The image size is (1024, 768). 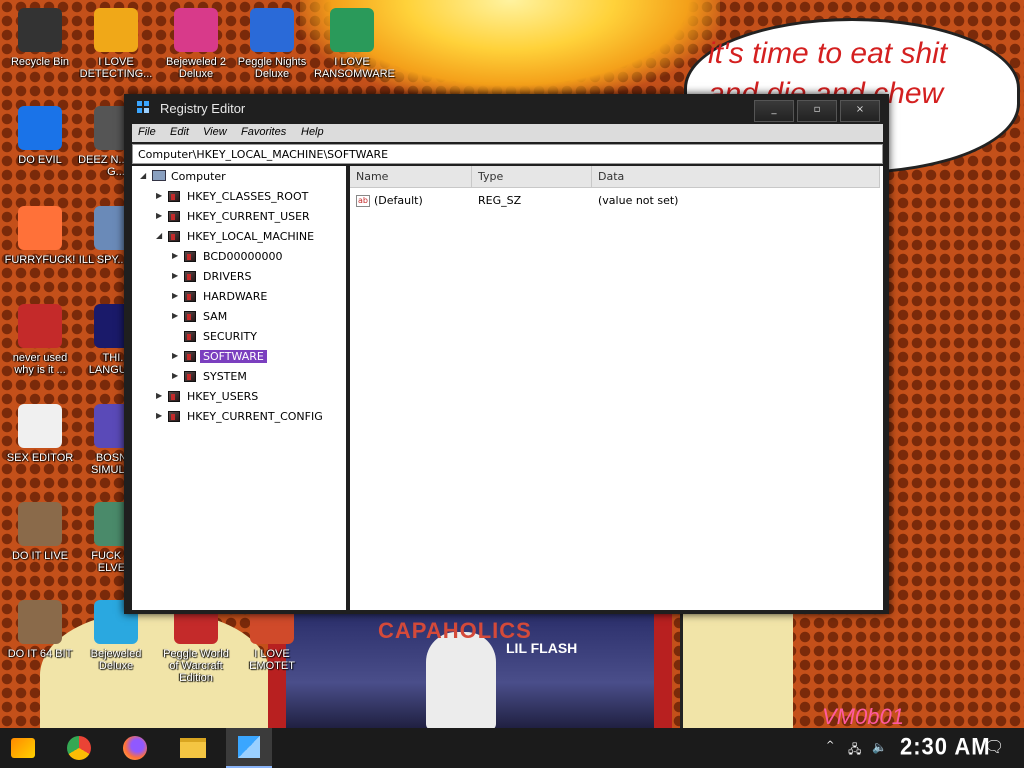 I want to click on close-button: ×, so click(x=860, y=111).